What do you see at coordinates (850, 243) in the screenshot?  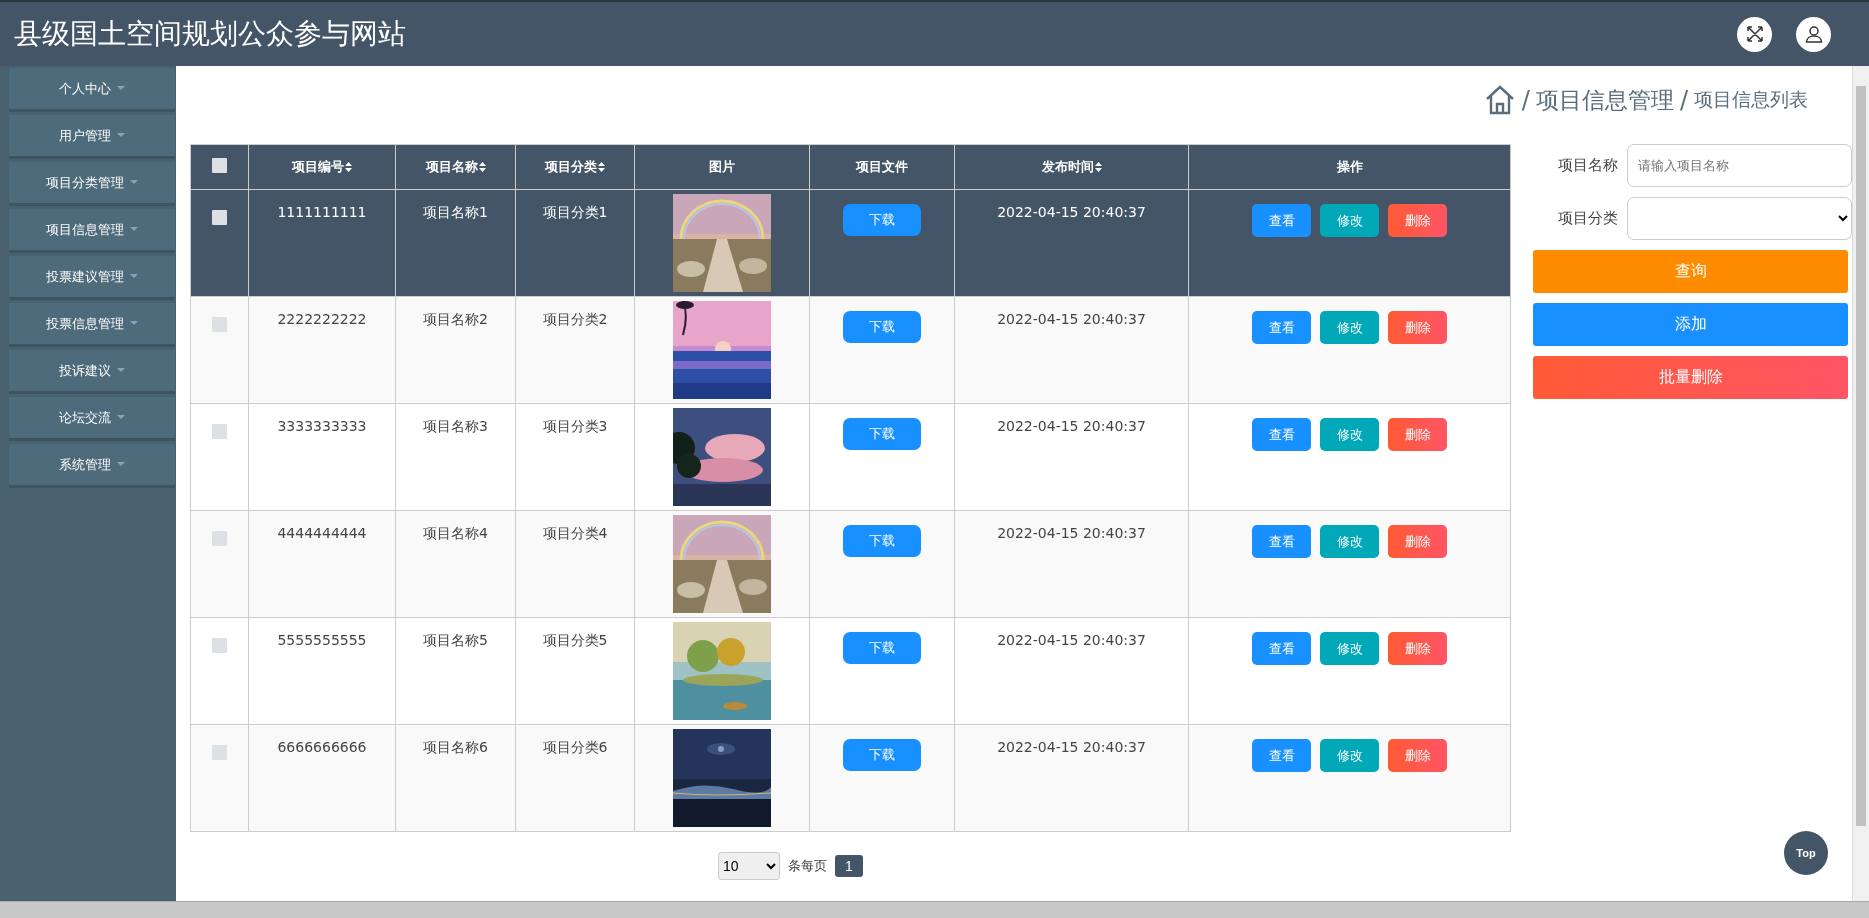 I see `table-row: 1111111111 项目名称1 项目分类1 下载 2022-04-15 20:40:37 查看 修改 删除` at bounding box center [850, 243].